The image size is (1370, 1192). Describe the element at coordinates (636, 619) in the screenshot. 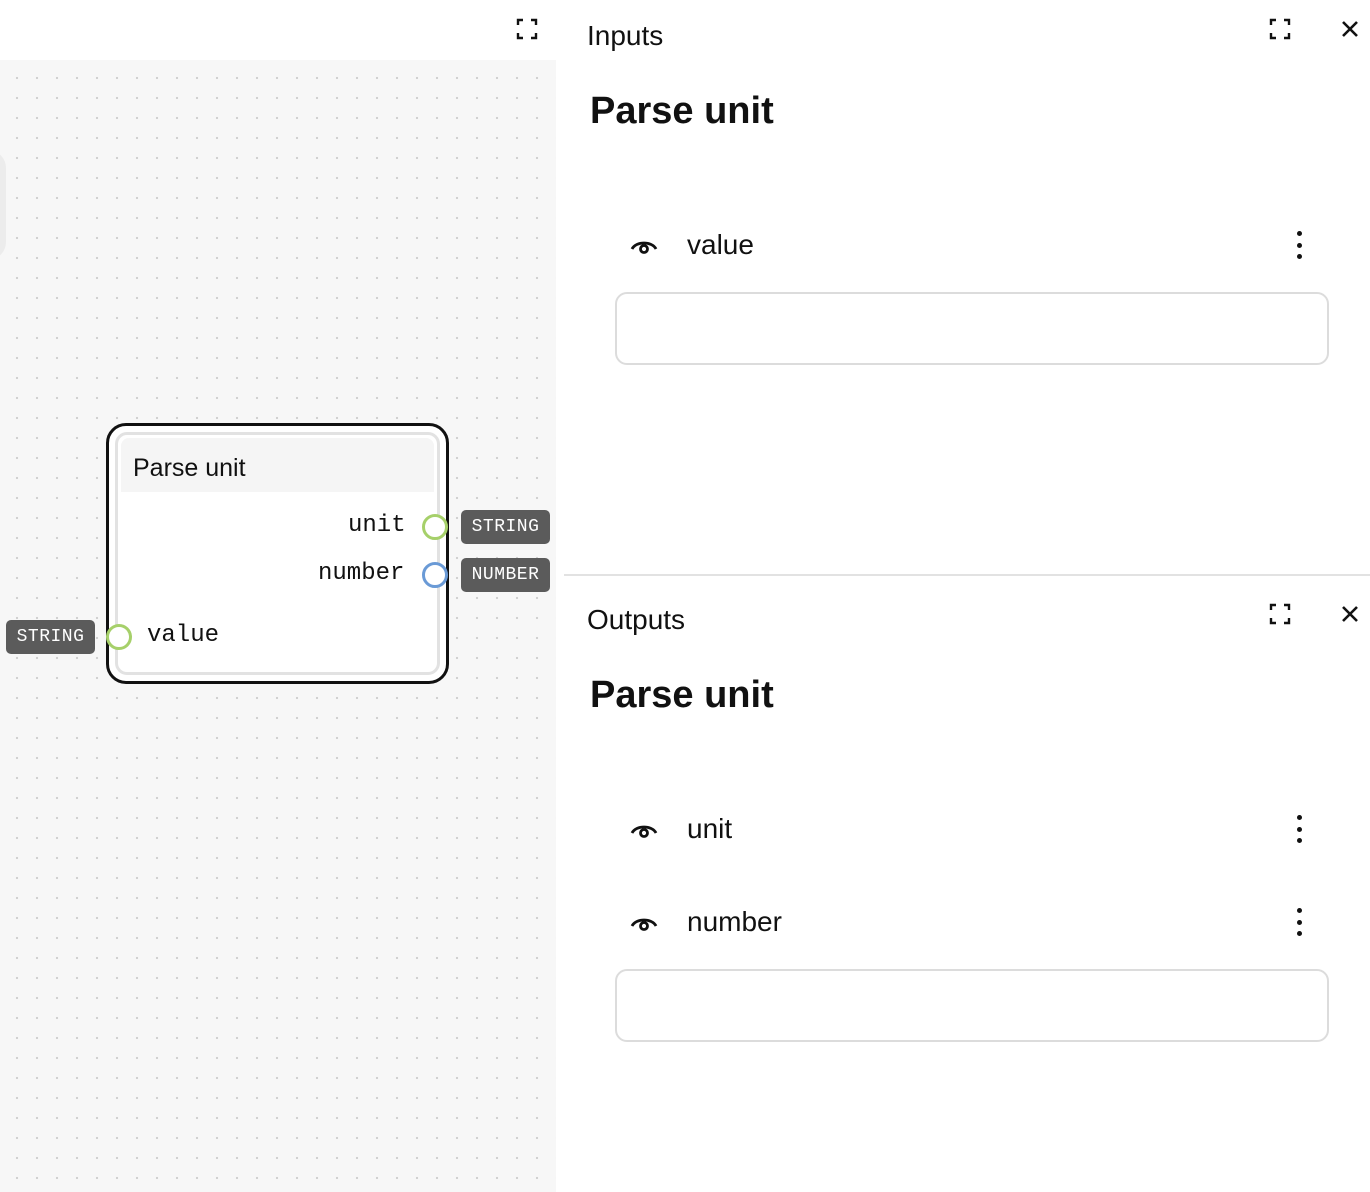

I see `outputs-panel-title: Outputs` at that location.